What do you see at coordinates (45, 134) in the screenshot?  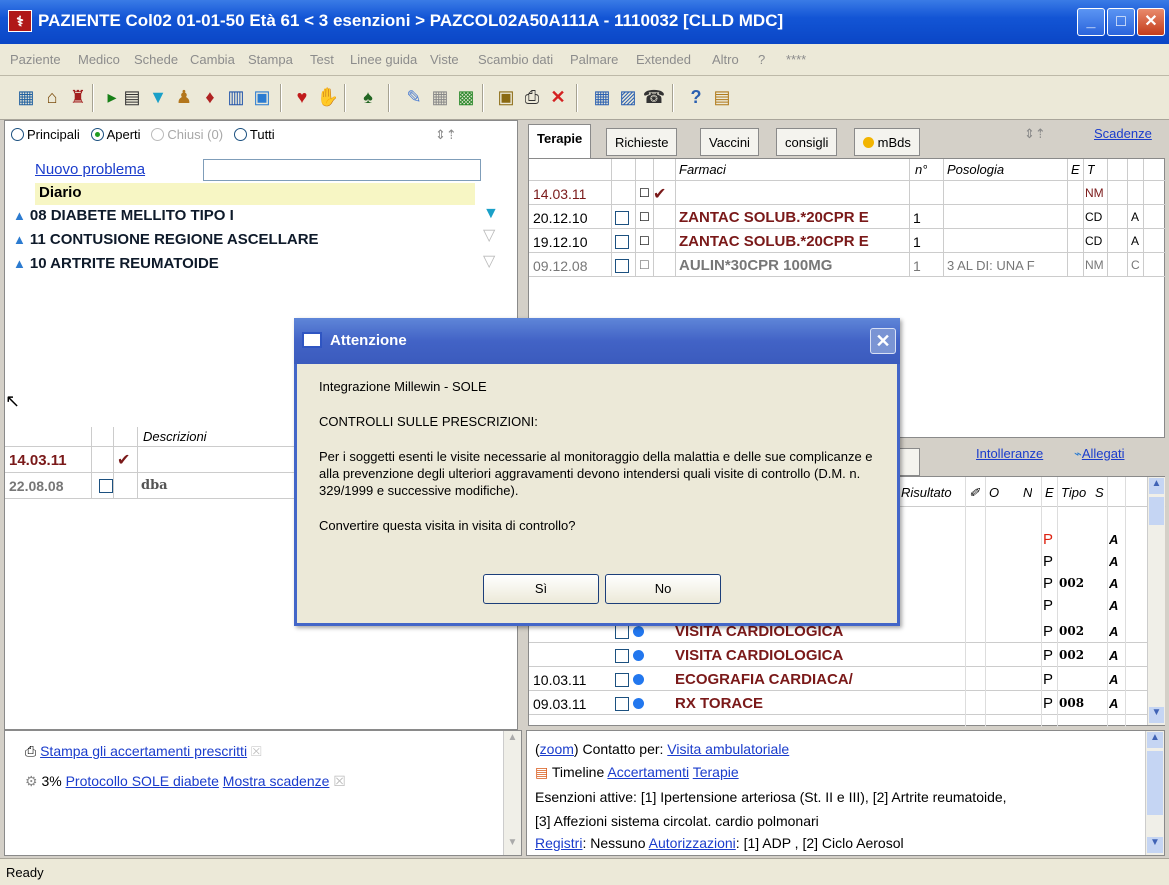 I see `filter-principali: Principali` at bounding box center [45, 134].